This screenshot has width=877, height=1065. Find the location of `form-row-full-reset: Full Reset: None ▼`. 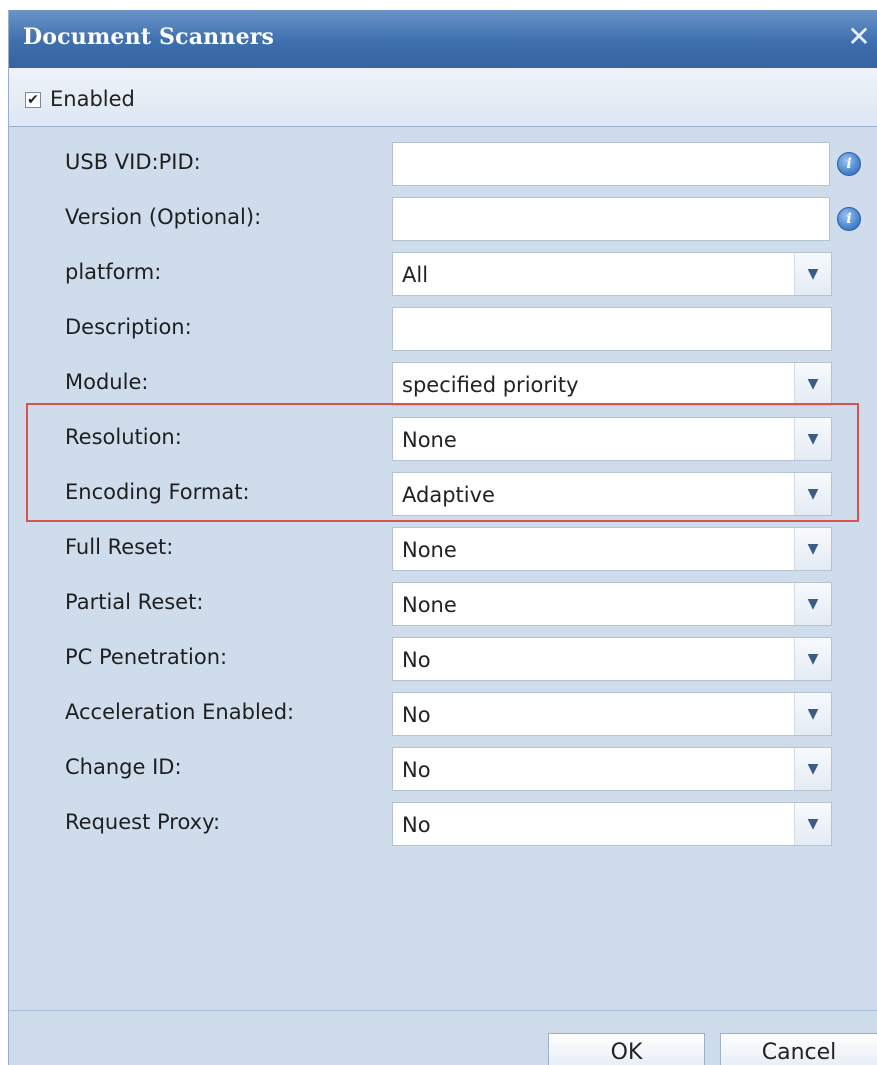

form-row-full-reset: Full Reset: None ▼ is located at coordinates (443, 550).